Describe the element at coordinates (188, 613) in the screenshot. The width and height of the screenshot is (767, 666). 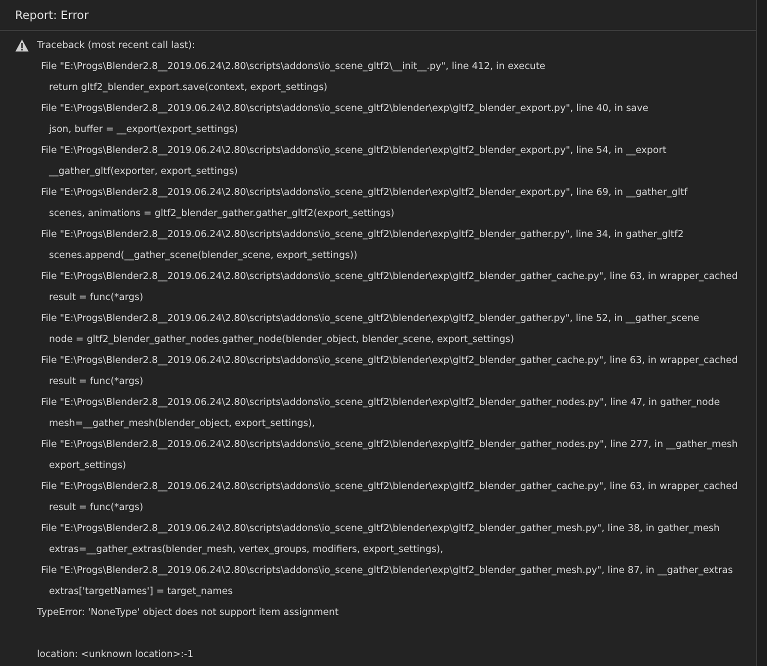
I see `error-message: TypeError: 'NoneType' object does not support item assignment` at that location.